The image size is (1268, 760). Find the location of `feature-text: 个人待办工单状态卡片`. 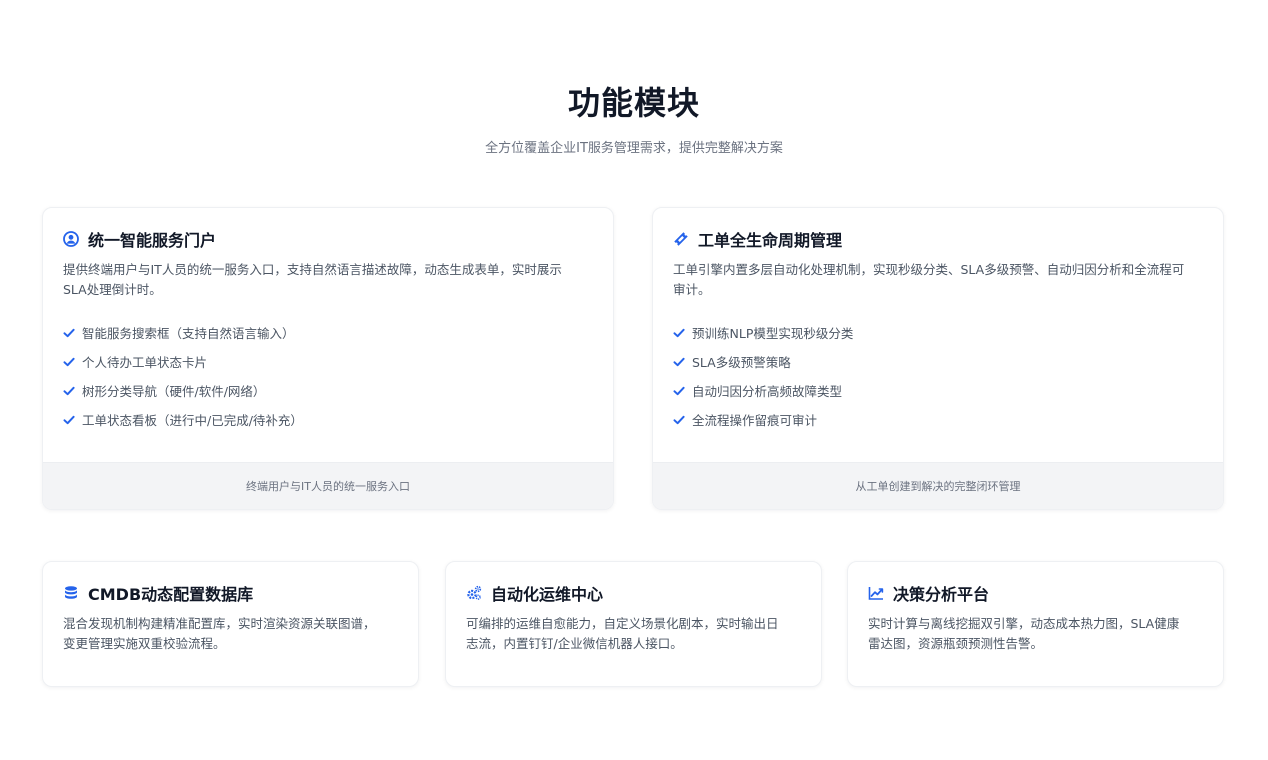

feature-text: 个人待办工单状态卡片 is located at coordinates (145, 362).